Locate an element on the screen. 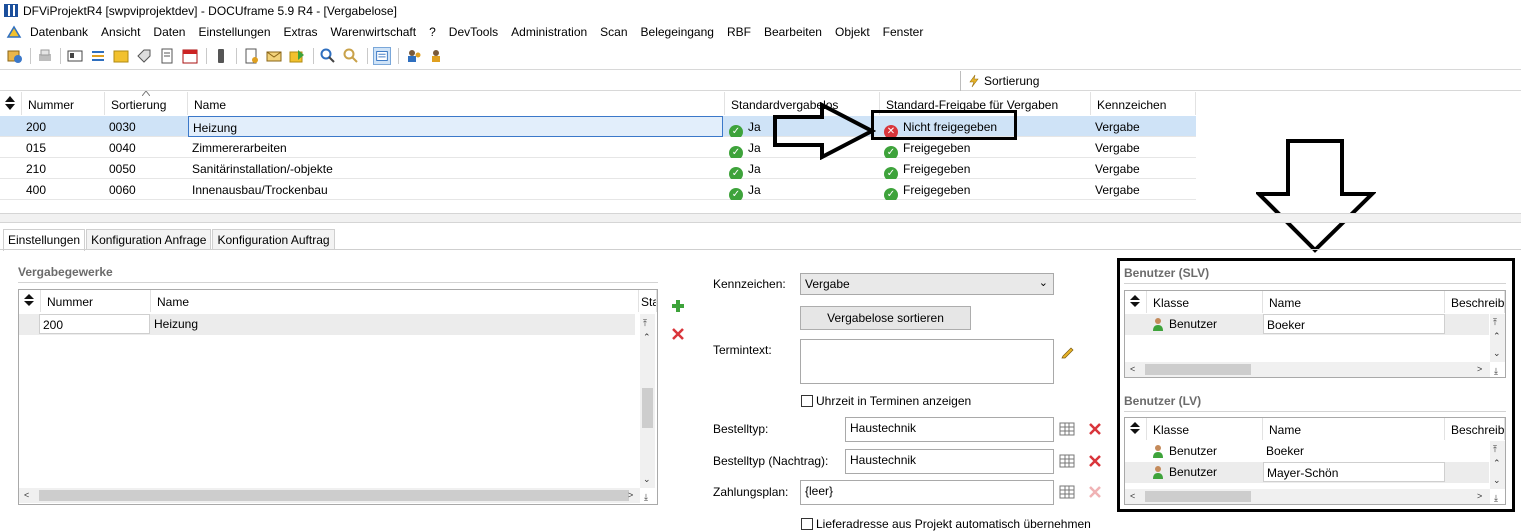 This screenshot has width=1521, height=532. doc-new-icon is located at coordinates (251, 56).